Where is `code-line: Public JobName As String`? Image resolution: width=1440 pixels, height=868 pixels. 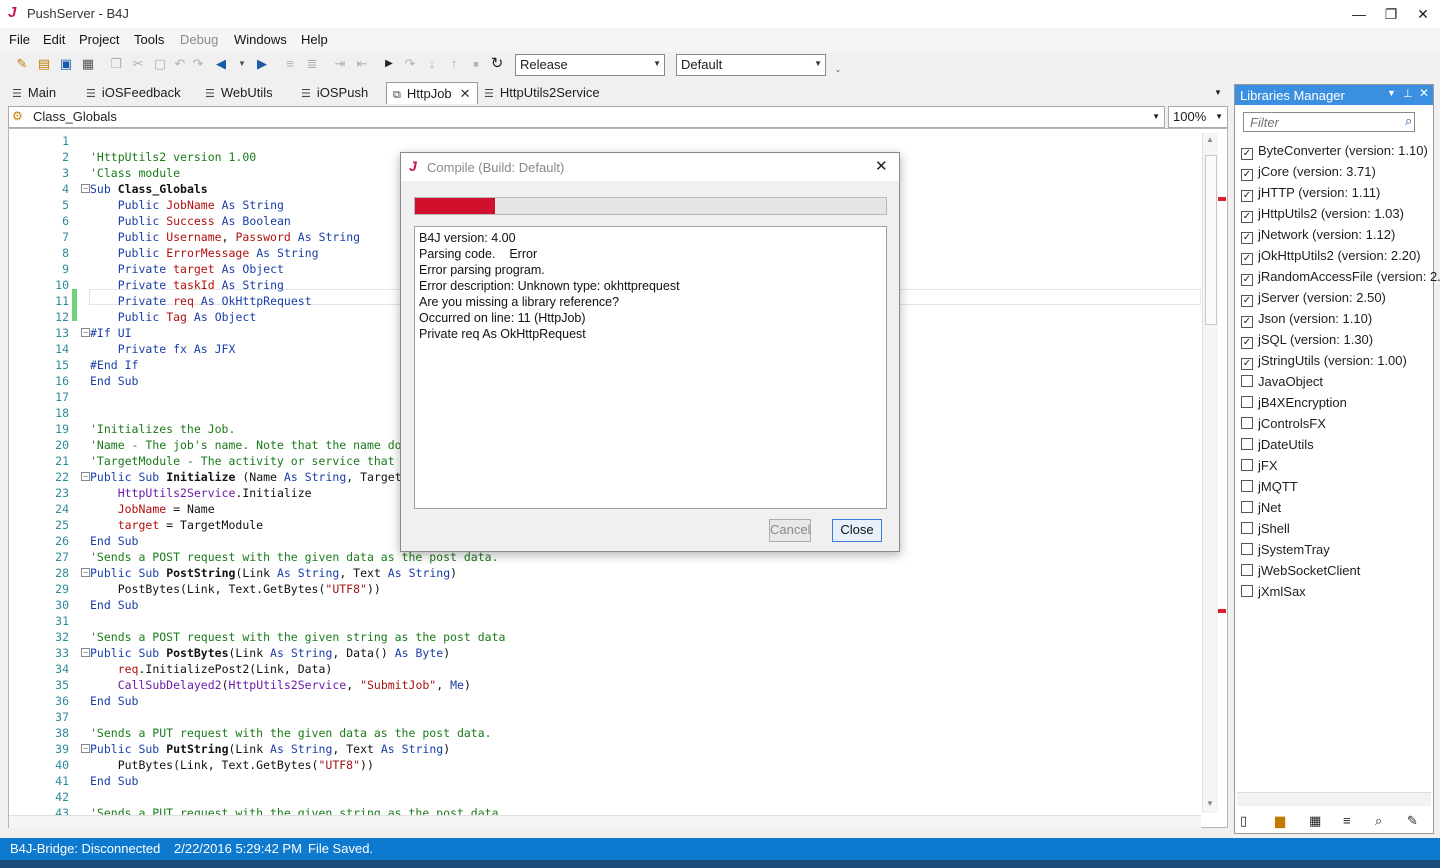
code-line: Public JobName As String is located at coordinates (187, 205).